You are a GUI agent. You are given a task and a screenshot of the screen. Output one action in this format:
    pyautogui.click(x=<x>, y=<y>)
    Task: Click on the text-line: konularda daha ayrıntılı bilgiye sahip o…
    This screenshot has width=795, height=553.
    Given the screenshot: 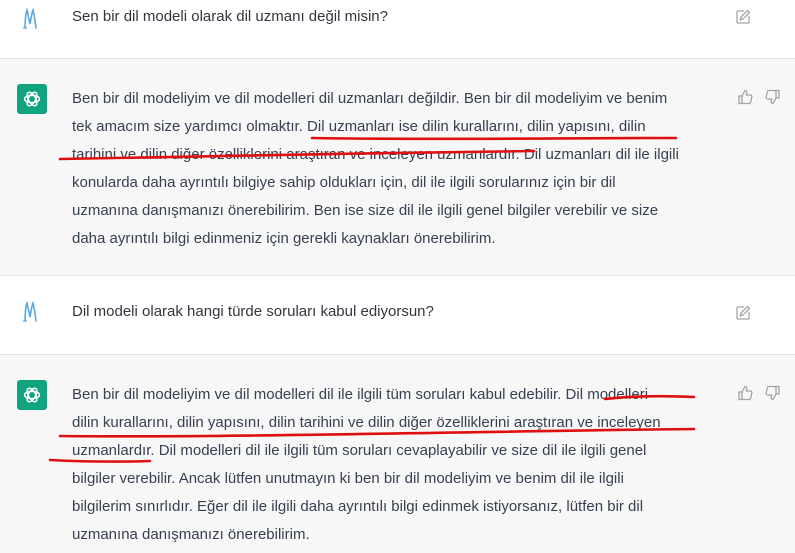 What is the action you would take?
    pyautogui.click(x=344, y=182)
    